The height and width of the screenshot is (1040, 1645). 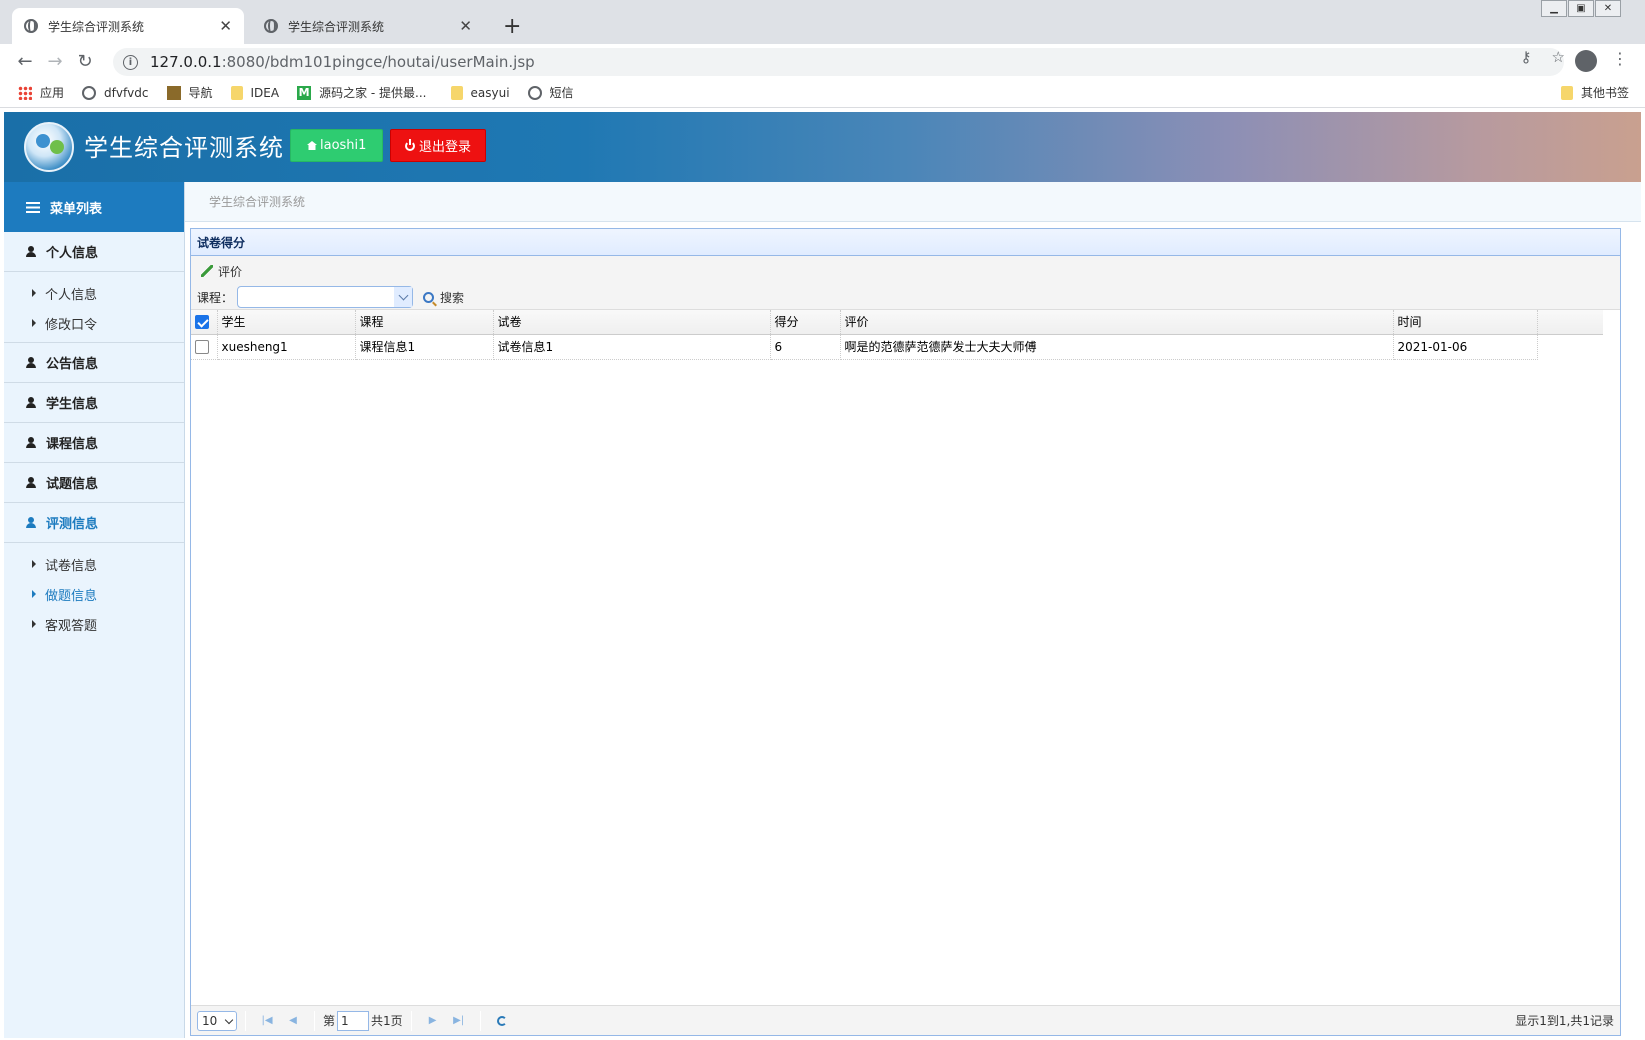 I want to click on next-page-icon: ▶, so click(x=433, y=1021).